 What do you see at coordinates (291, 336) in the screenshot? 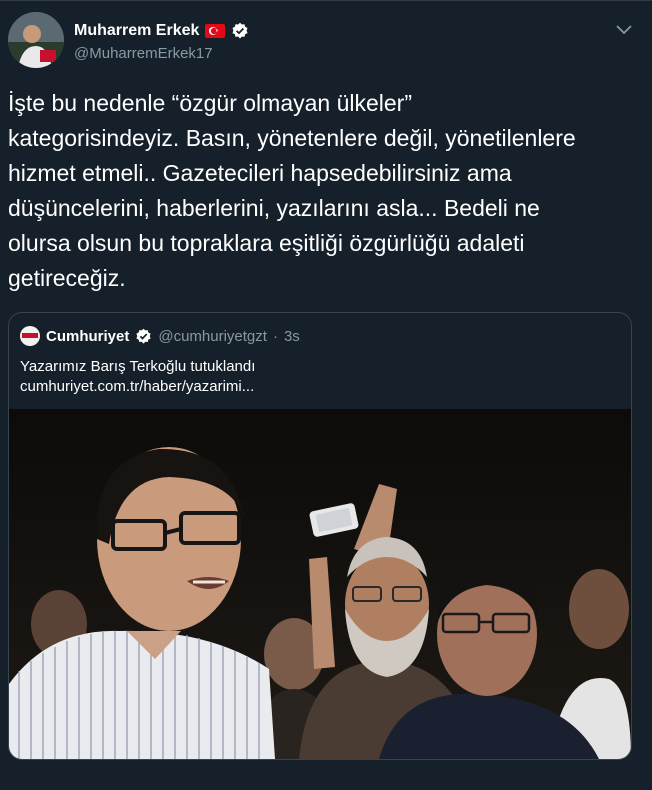
I see `quoted-timestamp: 3s` at bounding box center [291, 336].